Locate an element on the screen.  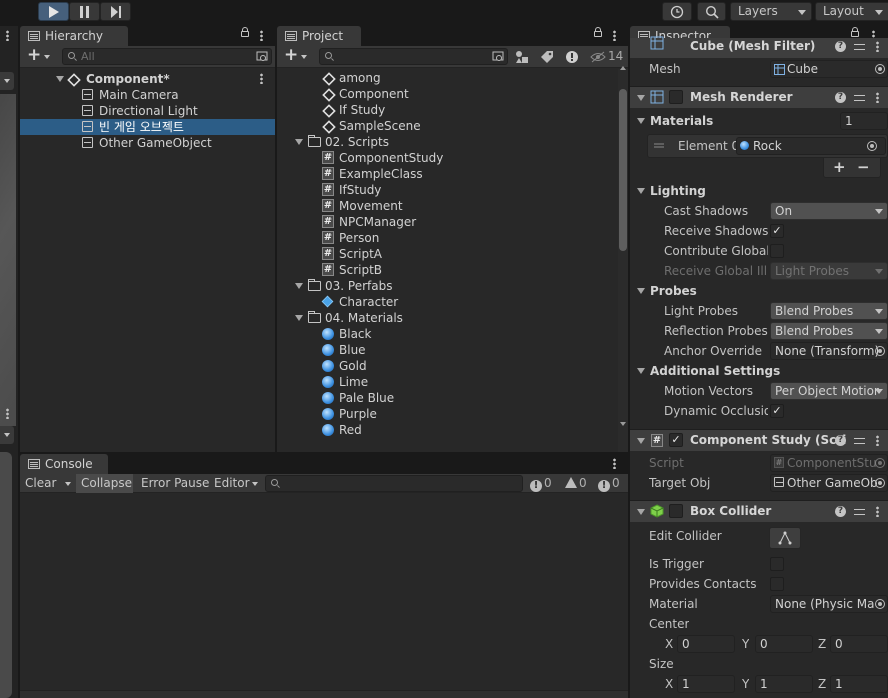
mesh-field: Cube is located at coordinates (829, 69).